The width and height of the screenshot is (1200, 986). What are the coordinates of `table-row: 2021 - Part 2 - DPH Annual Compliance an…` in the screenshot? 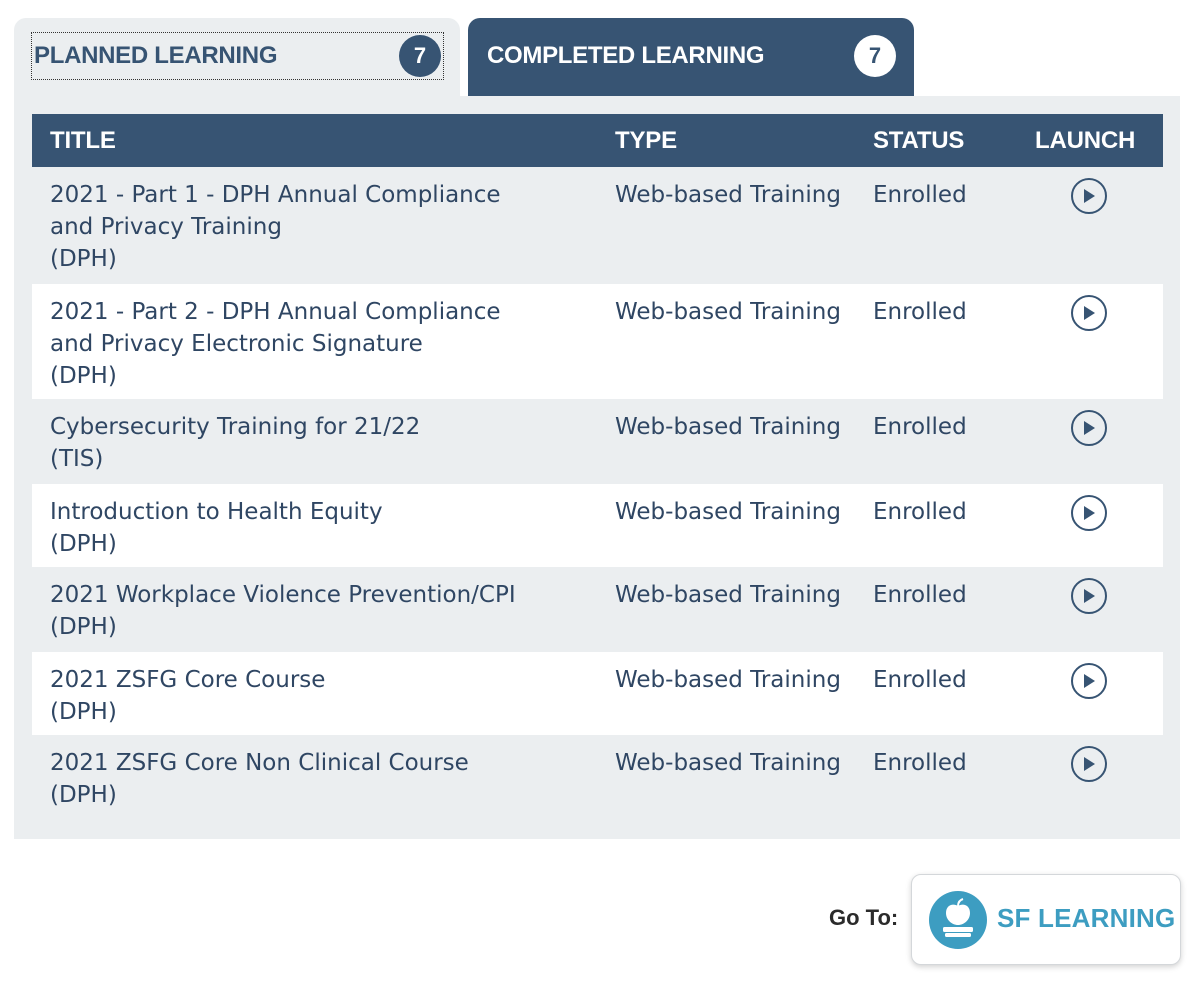 It's located at (597, 341).